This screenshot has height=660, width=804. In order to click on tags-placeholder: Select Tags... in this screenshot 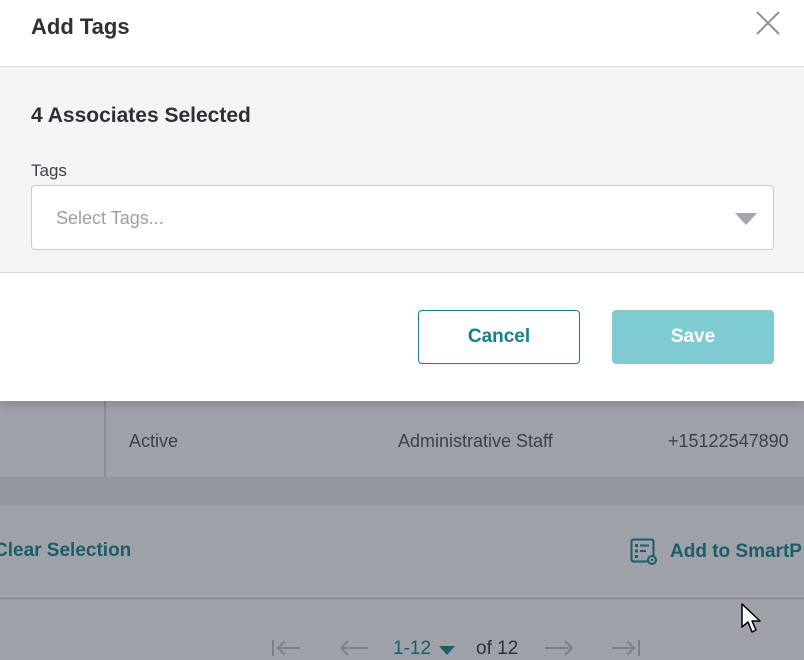, I will do `click(110, 218)`.